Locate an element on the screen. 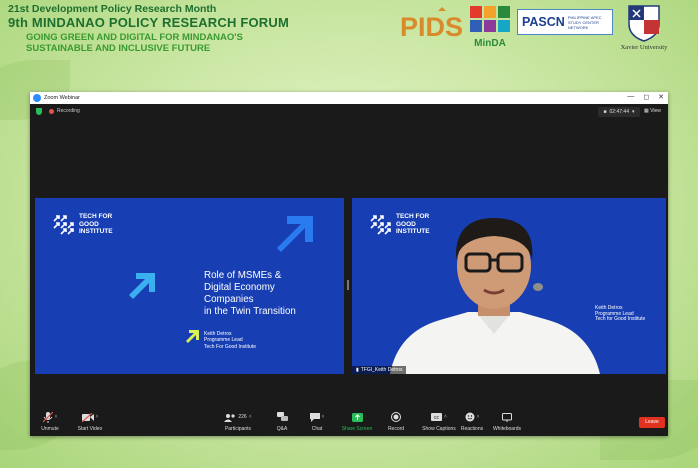 This screenshot has width=698, height=468. whiteboard-icon is located at coordinates (507, 417).